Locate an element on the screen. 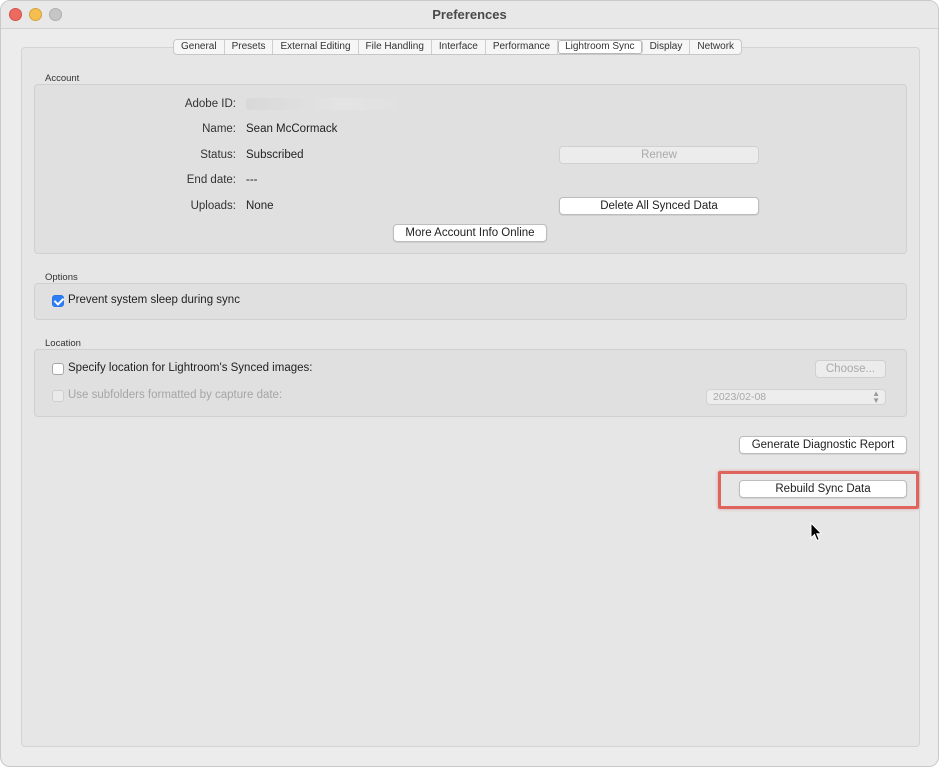 Image resolution: width=939 pixels, height=767 pixels. location-section-label: Location is located at coordinates (63, 343).